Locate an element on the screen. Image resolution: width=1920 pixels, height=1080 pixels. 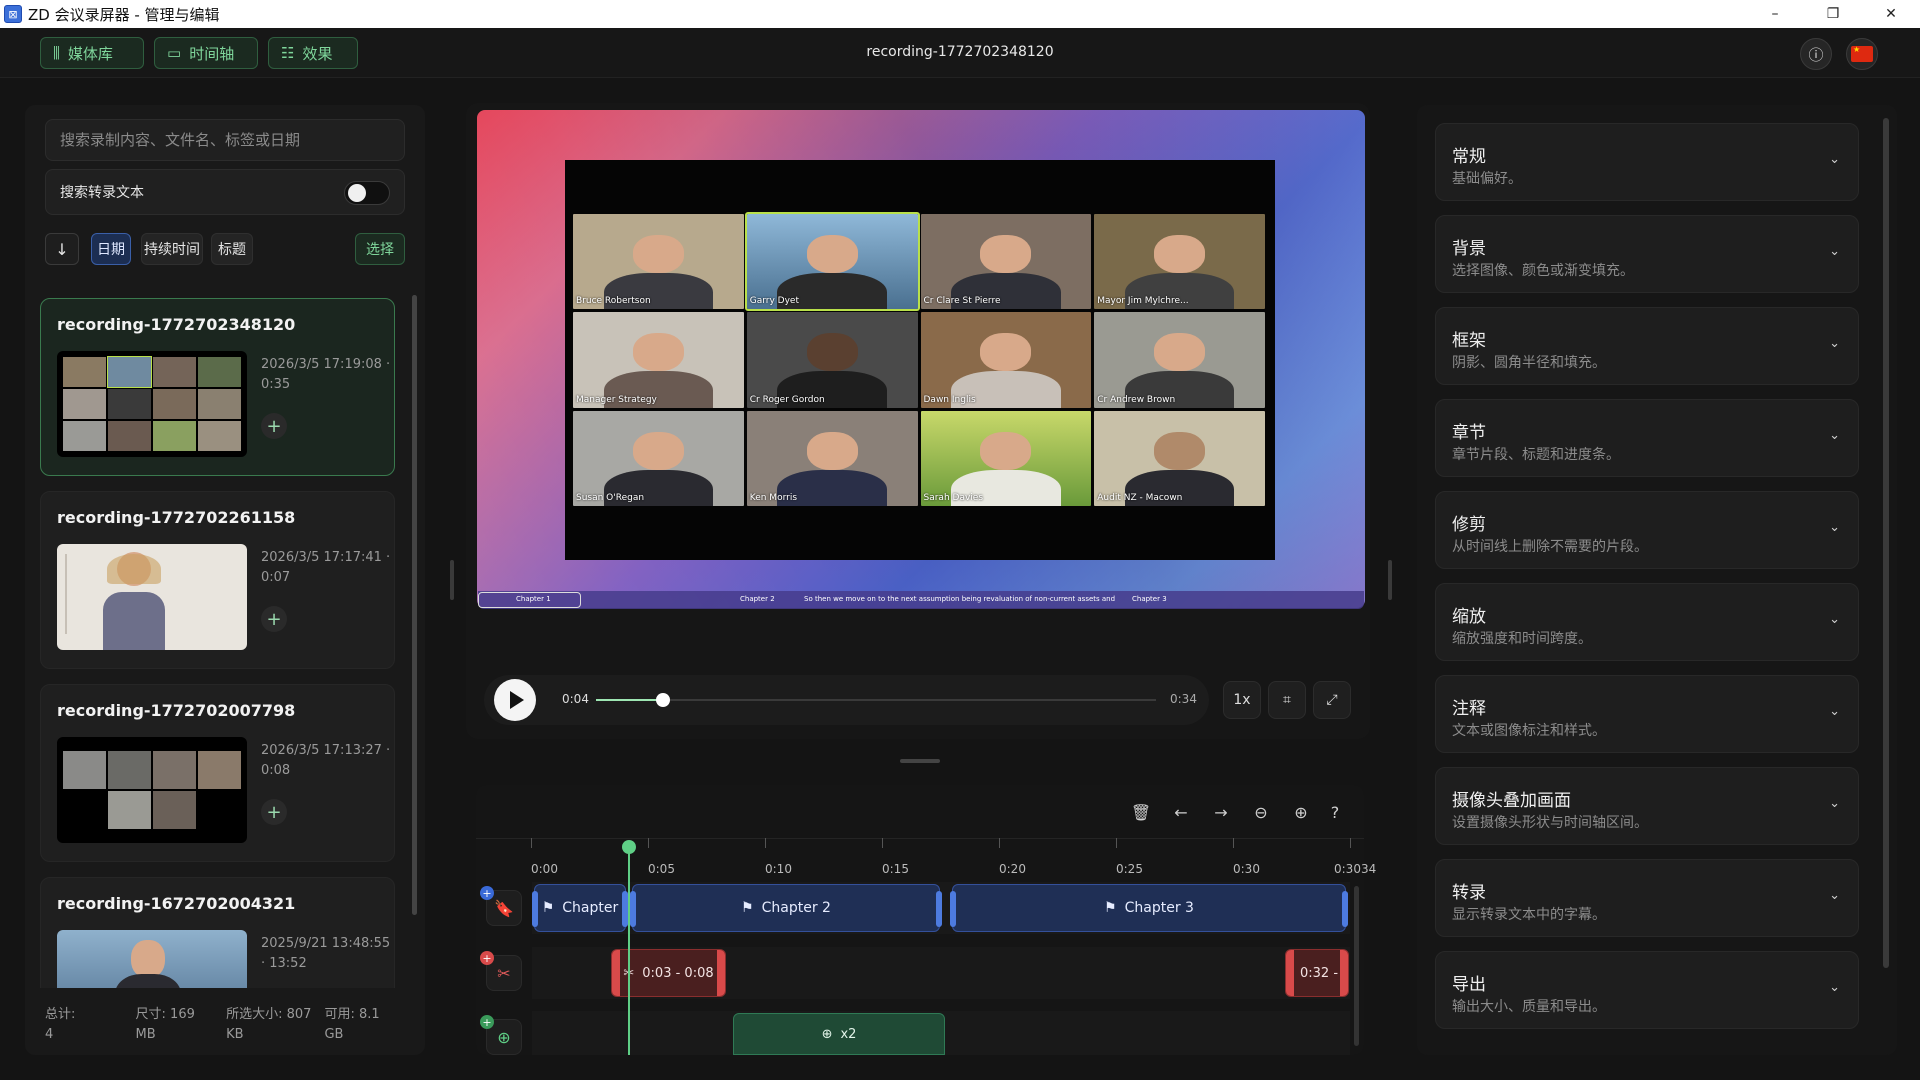
recording-duration: 0:07 is located at coordinates (276, 577).